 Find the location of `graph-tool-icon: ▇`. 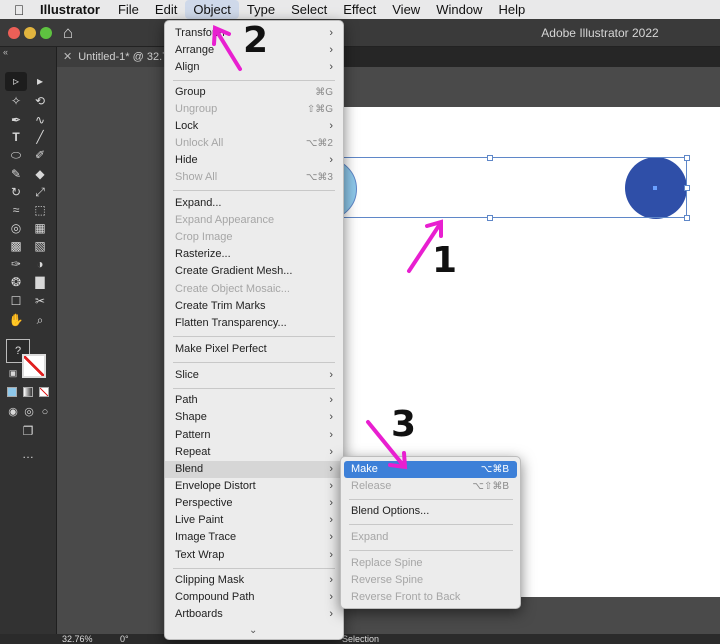

graph-tool-icon: ▇ is located at coordinates (40, 282).